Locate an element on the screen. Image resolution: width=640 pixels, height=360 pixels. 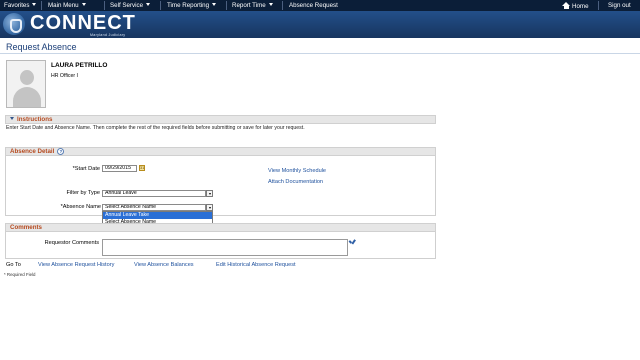
filter-by-type-label: Filter by Type is located at coordinates (83, 193).